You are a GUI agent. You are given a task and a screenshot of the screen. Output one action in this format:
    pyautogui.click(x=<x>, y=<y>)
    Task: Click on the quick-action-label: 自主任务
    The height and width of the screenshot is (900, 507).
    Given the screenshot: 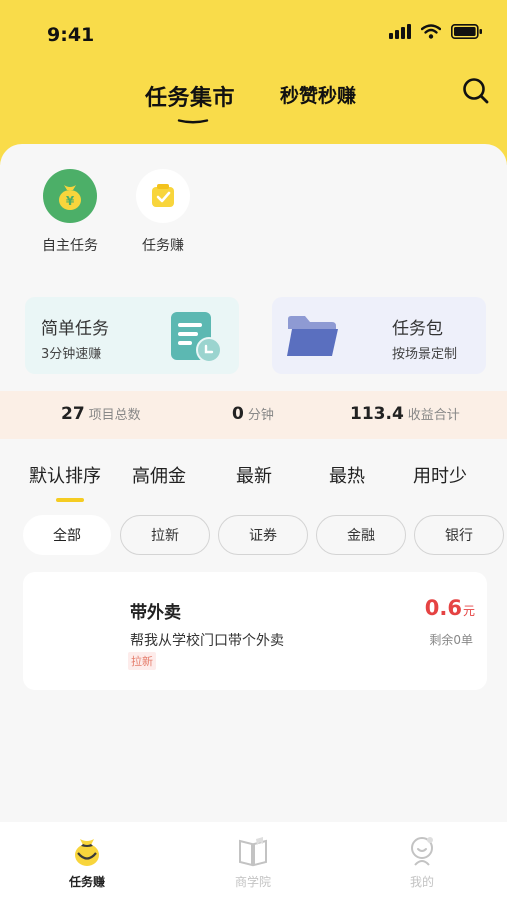 What is the action you would take?
    pyautogui.click(x=70, y=246)
    